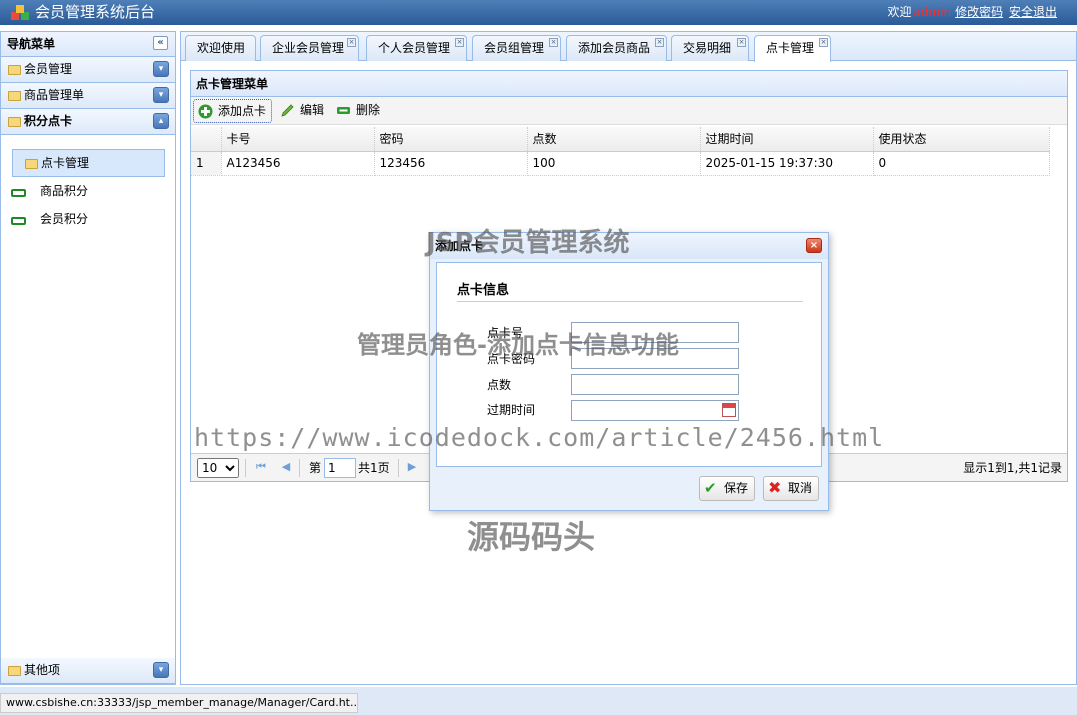 The image size is (1077, 715). What do you see at coordinates (95, 12) in the screenshot?
I see `app-title: 会员管理系统后台` at bounding box center [95, 12].